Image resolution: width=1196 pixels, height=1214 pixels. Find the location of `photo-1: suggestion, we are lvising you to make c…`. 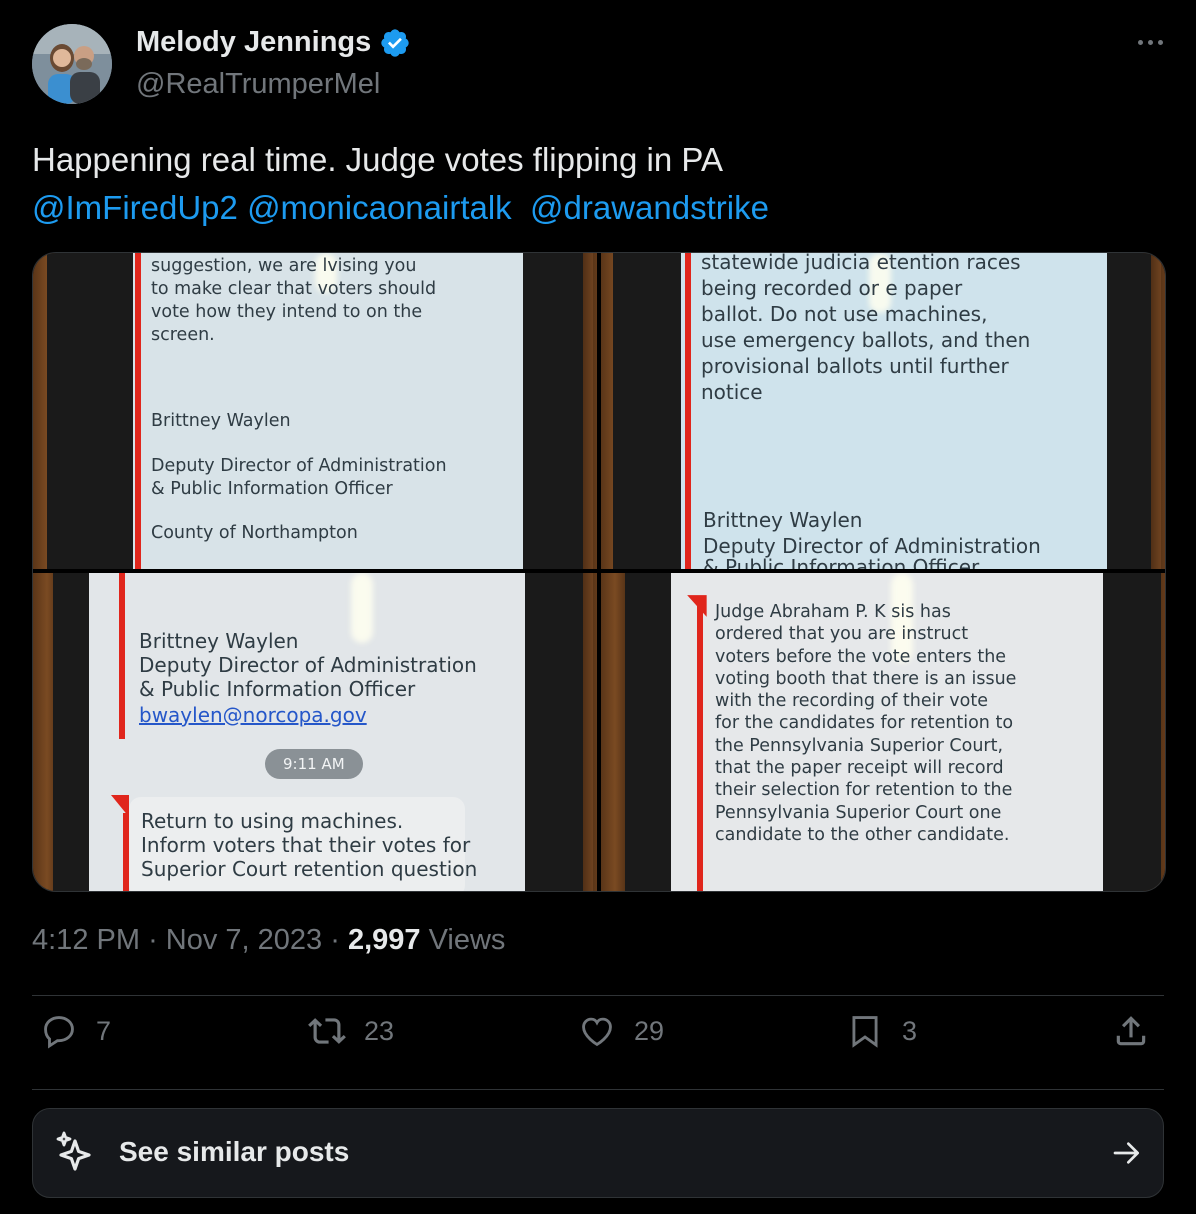

photo-1: suggestion, we are lvising you to make c… is located at coordinates (315, 411).